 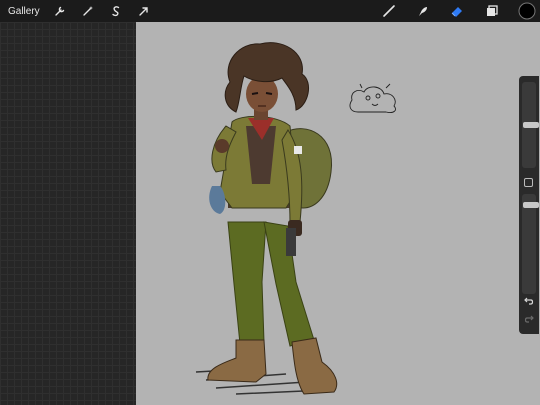 I want to click on left-hand, so click(x=222, y=146).